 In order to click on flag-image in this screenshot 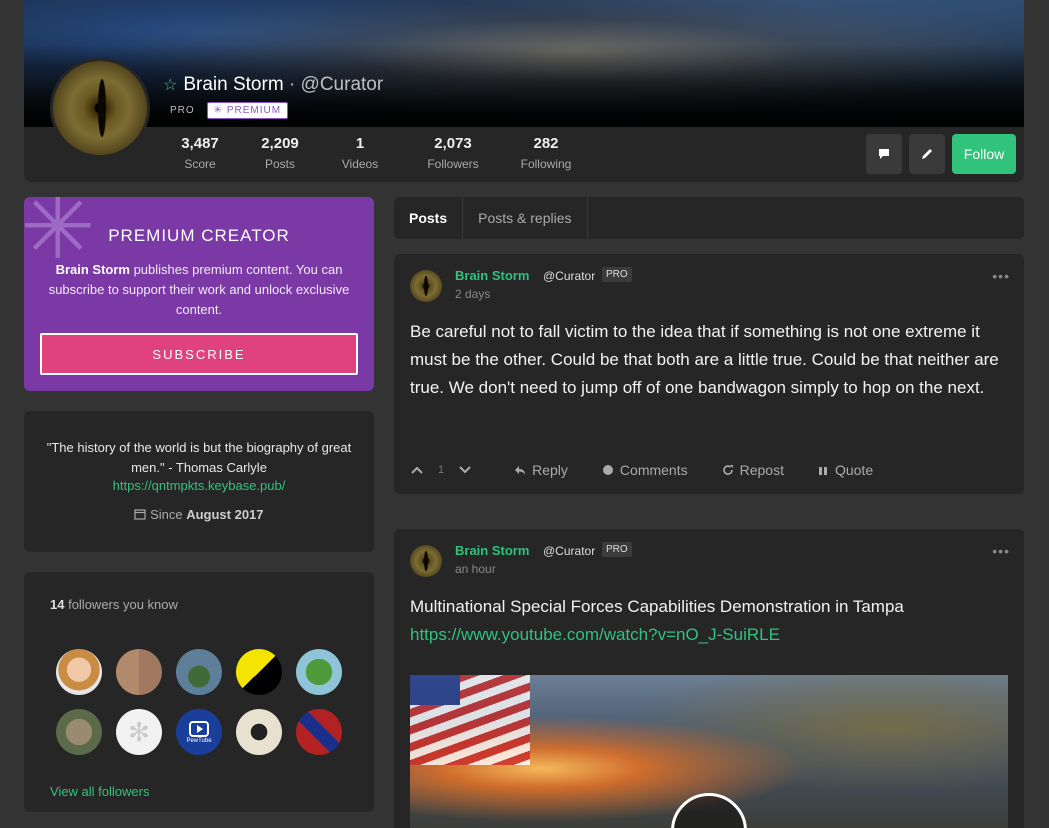, I will do `click(470, 720)`.